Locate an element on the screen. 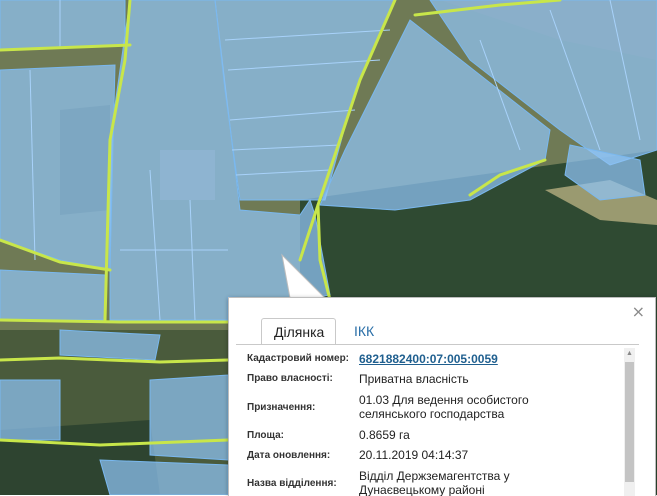 This screenshot has width=657, height=496. detail-row-area: Площа: 0.8659 га is located at coordinates (437, 435).